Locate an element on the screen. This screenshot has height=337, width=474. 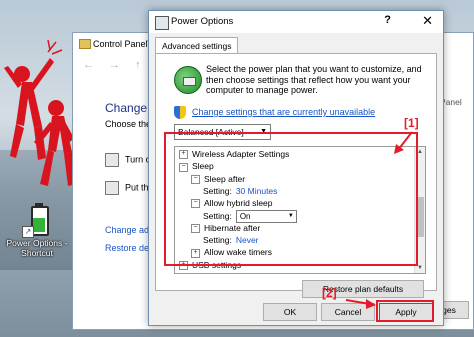
close-button: ✕ is located at coordinates (427, 21).